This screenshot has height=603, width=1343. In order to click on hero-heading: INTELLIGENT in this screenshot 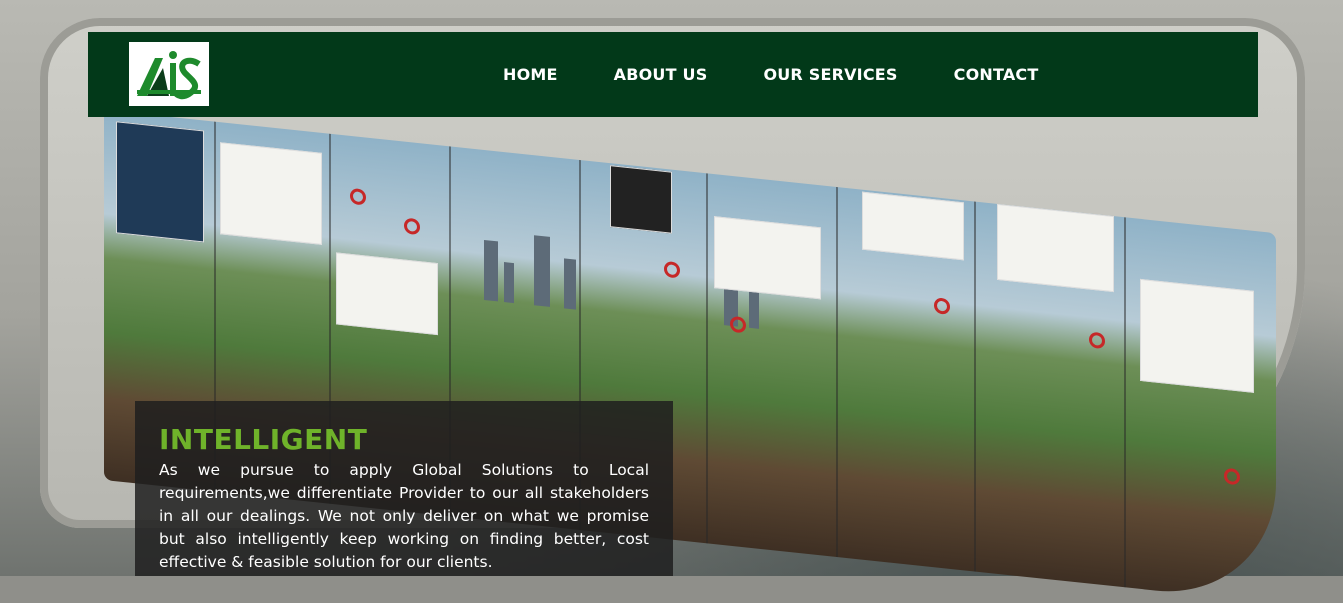, I will do `click(263, 439)`.